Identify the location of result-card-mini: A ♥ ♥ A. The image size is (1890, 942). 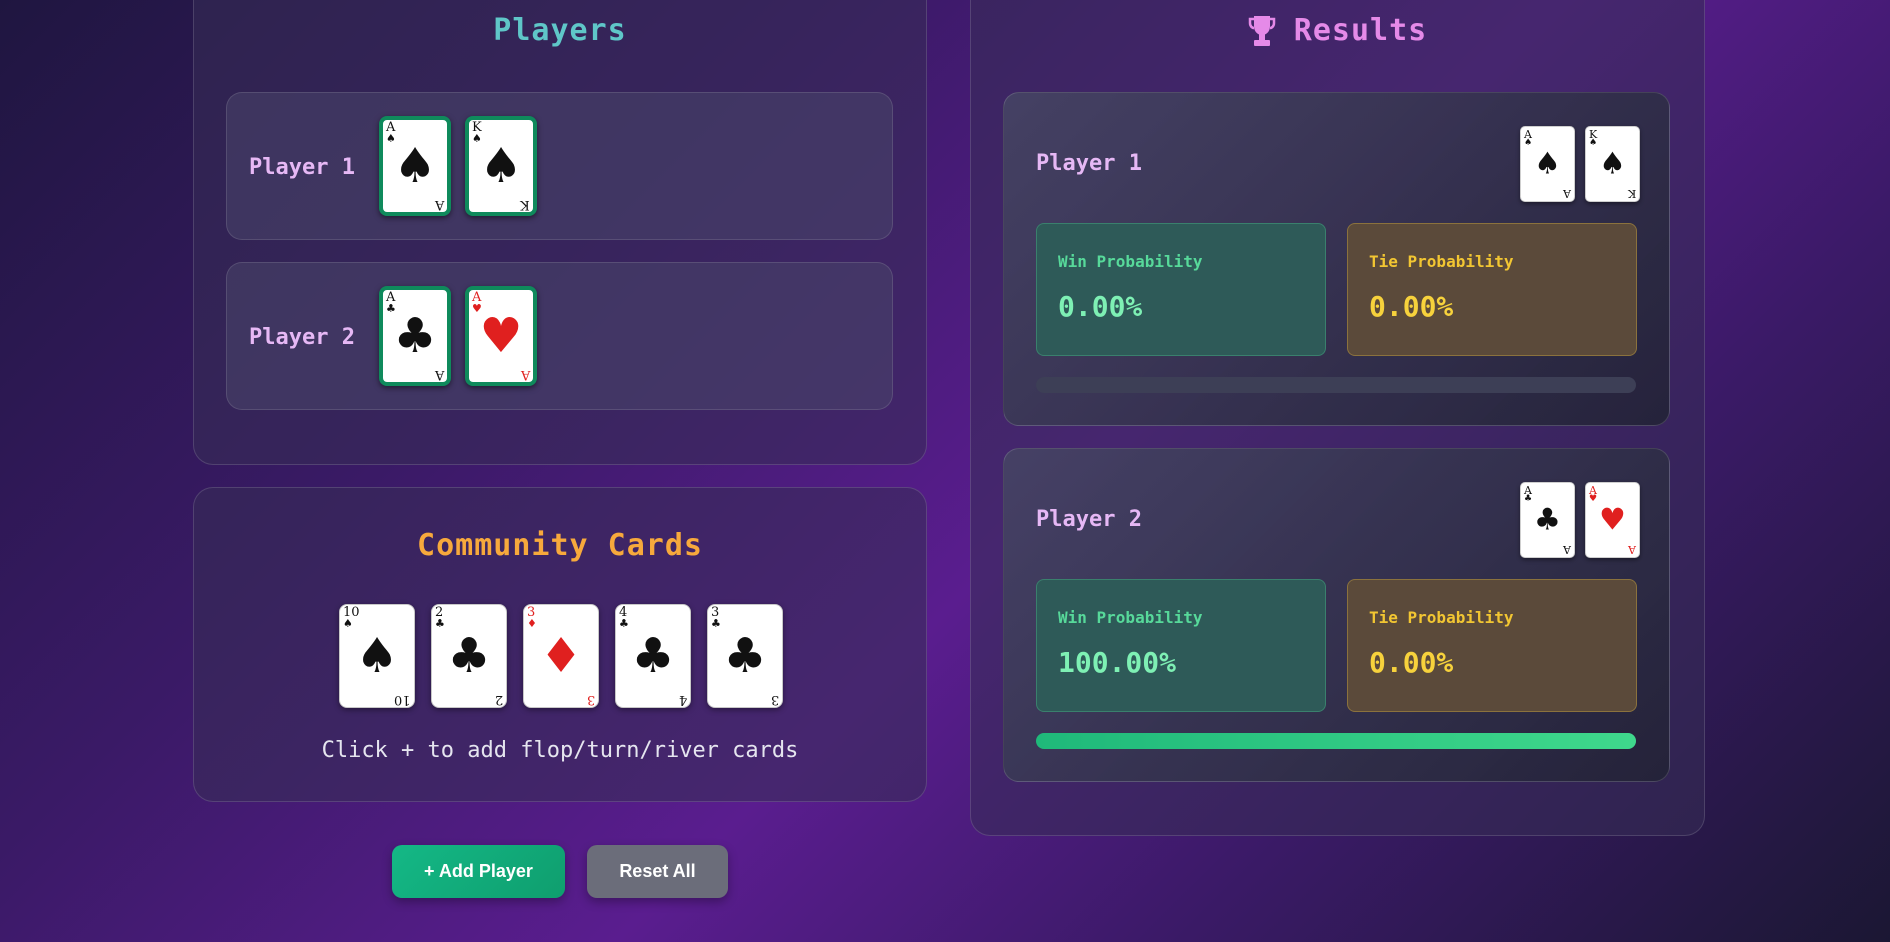
(1612, 520).